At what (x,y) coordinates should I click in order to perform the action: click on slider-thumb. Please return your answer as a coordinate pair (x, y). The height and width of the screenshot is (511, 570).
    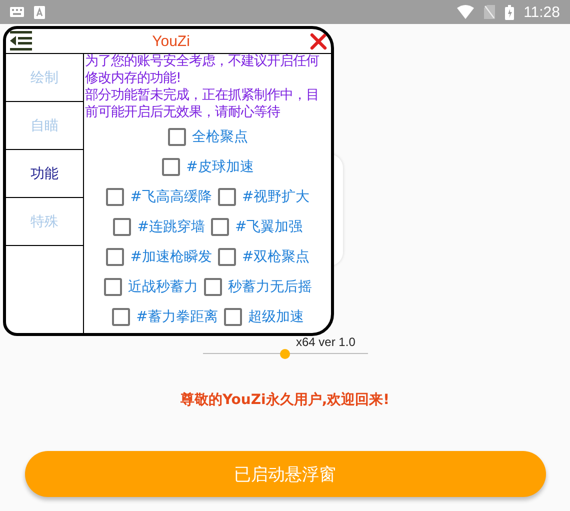
    Looking at the image, I should click on (285, 354).